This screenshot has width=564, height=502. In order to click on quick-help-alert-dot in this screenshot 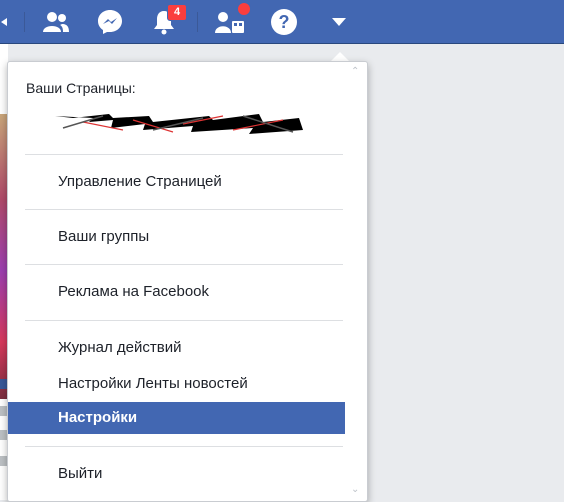, I will do `click(244, 9)`.